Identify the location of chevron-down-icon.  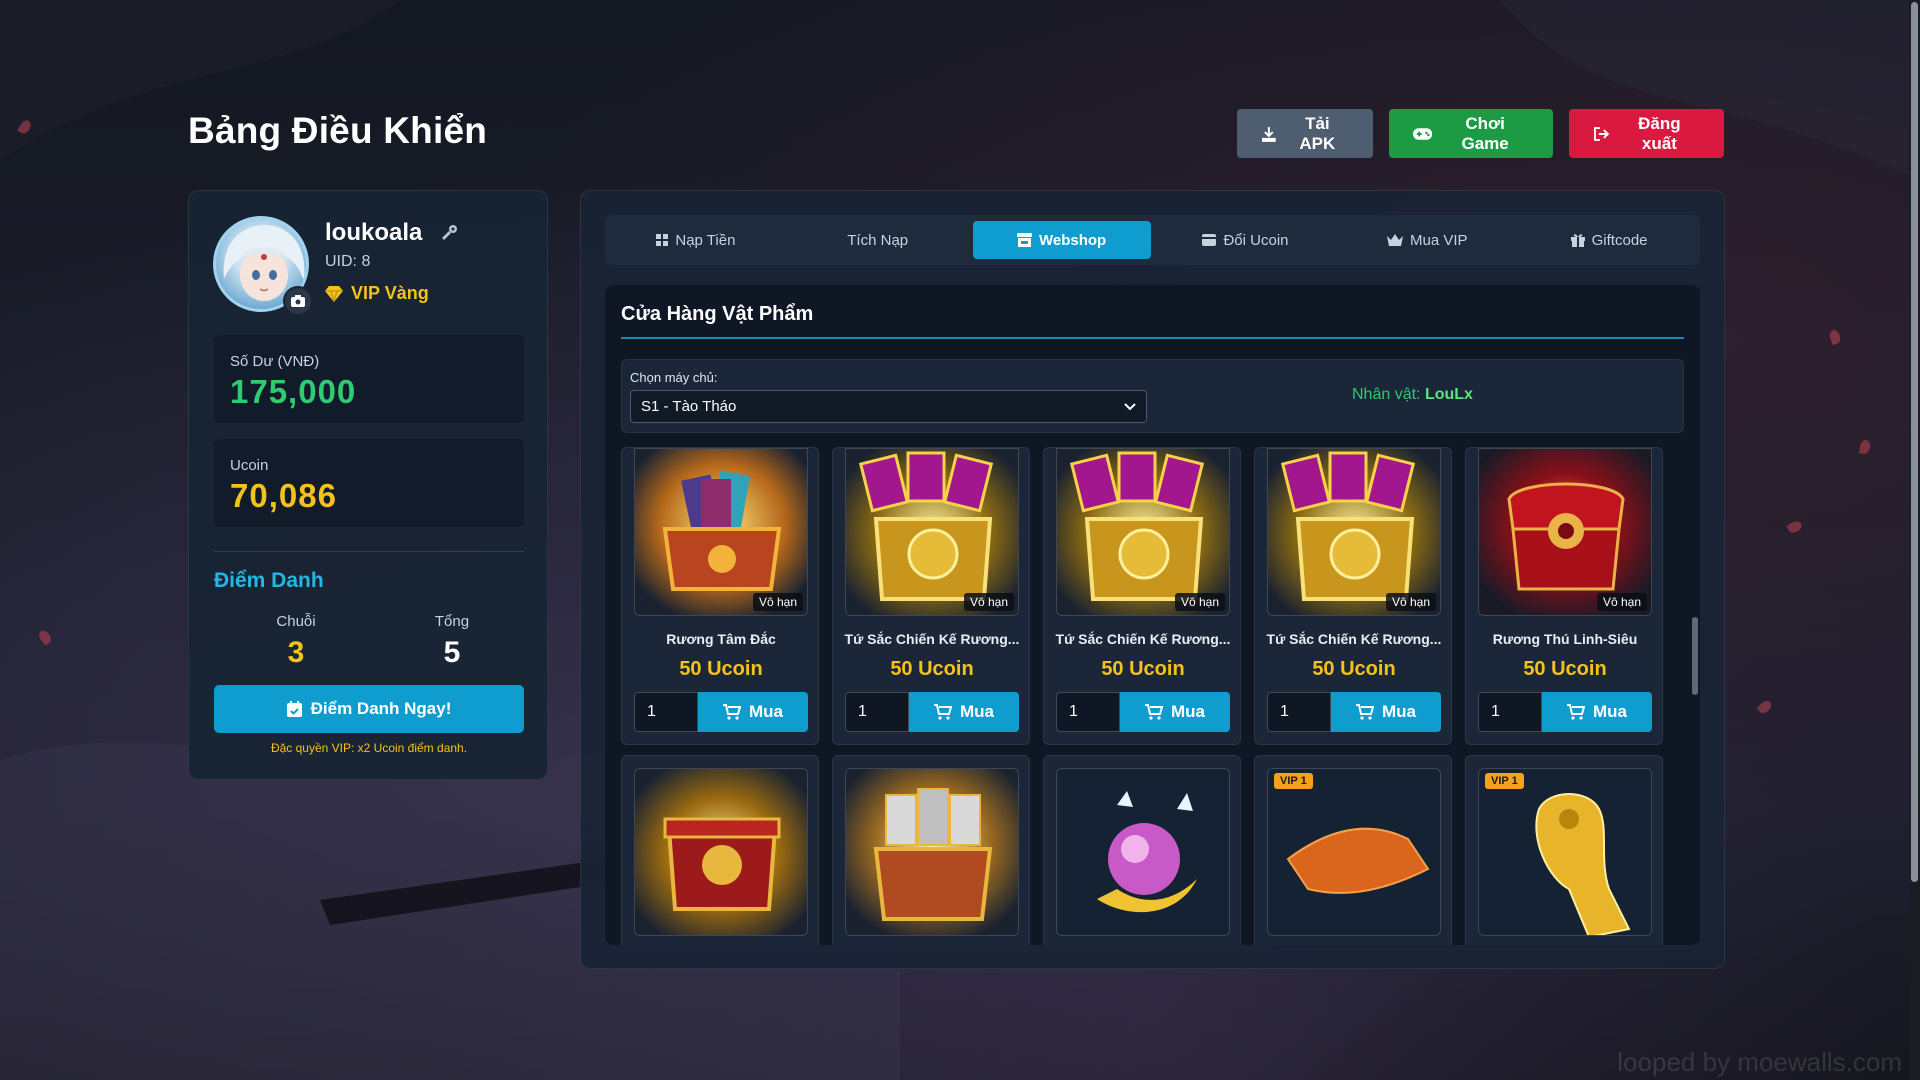
(1130, 406).